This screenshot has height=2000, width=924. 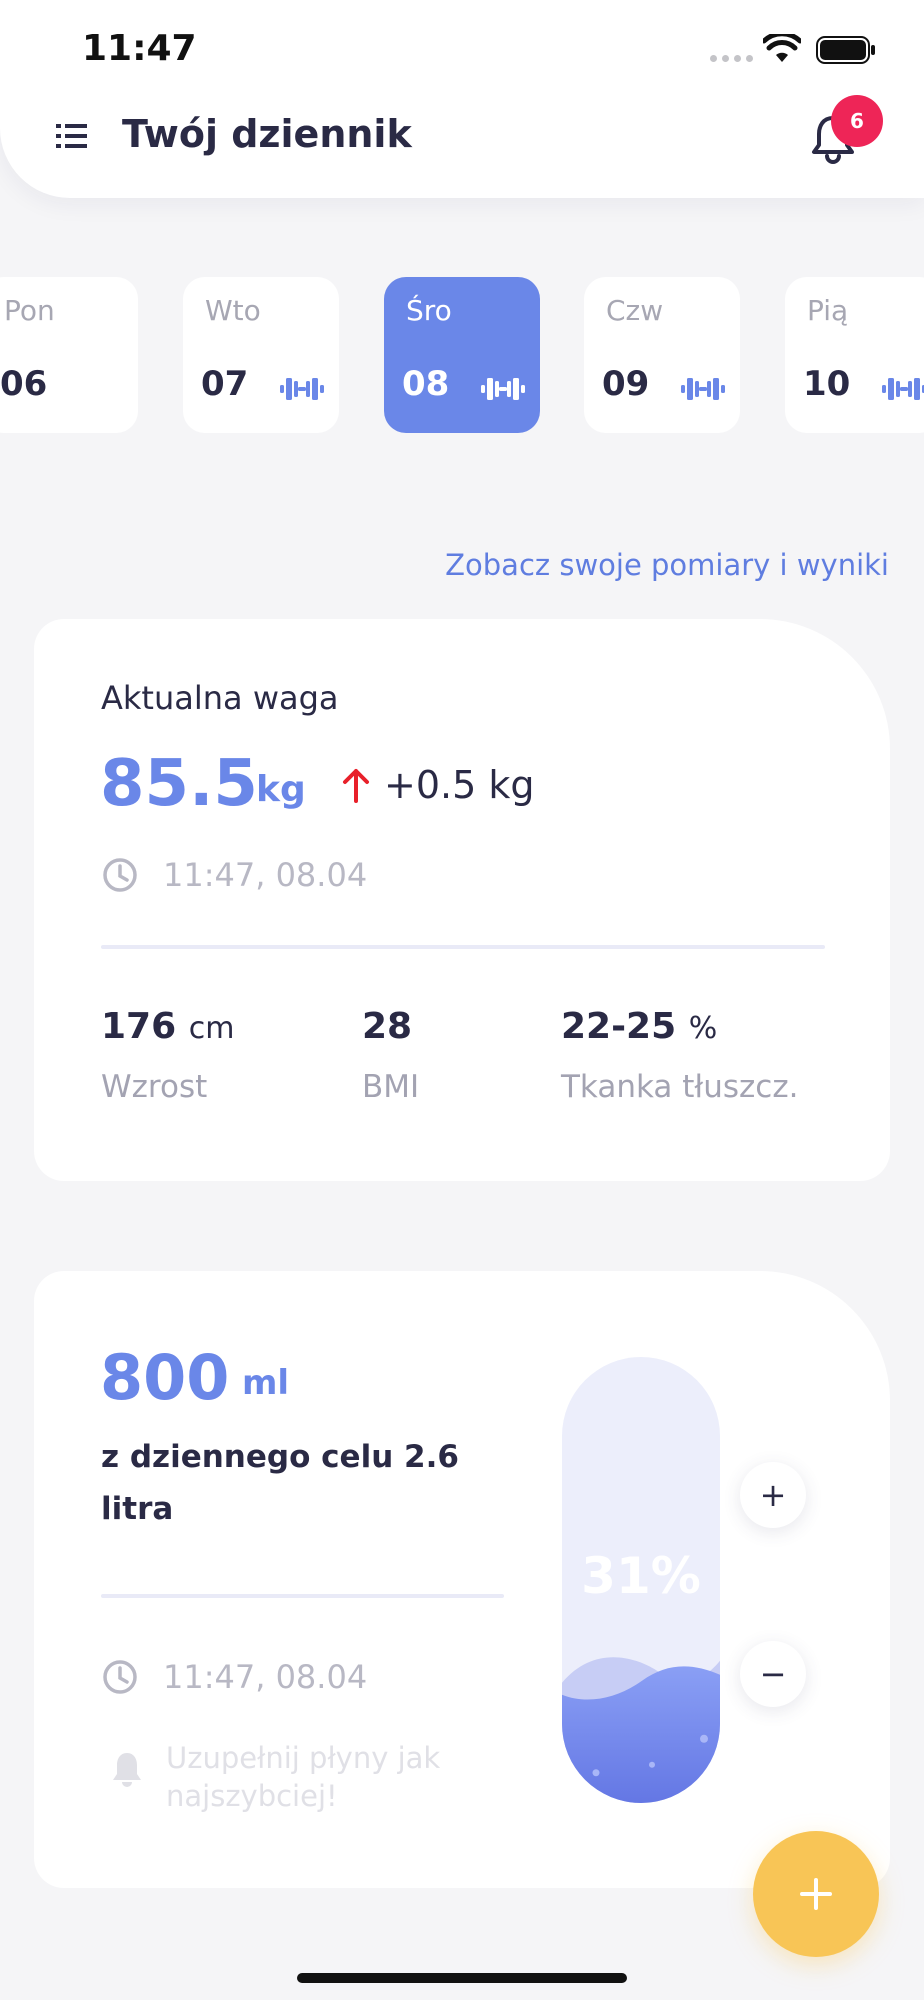 I want to click on page-title: Twój dziennik, so click(x=267, y=134).